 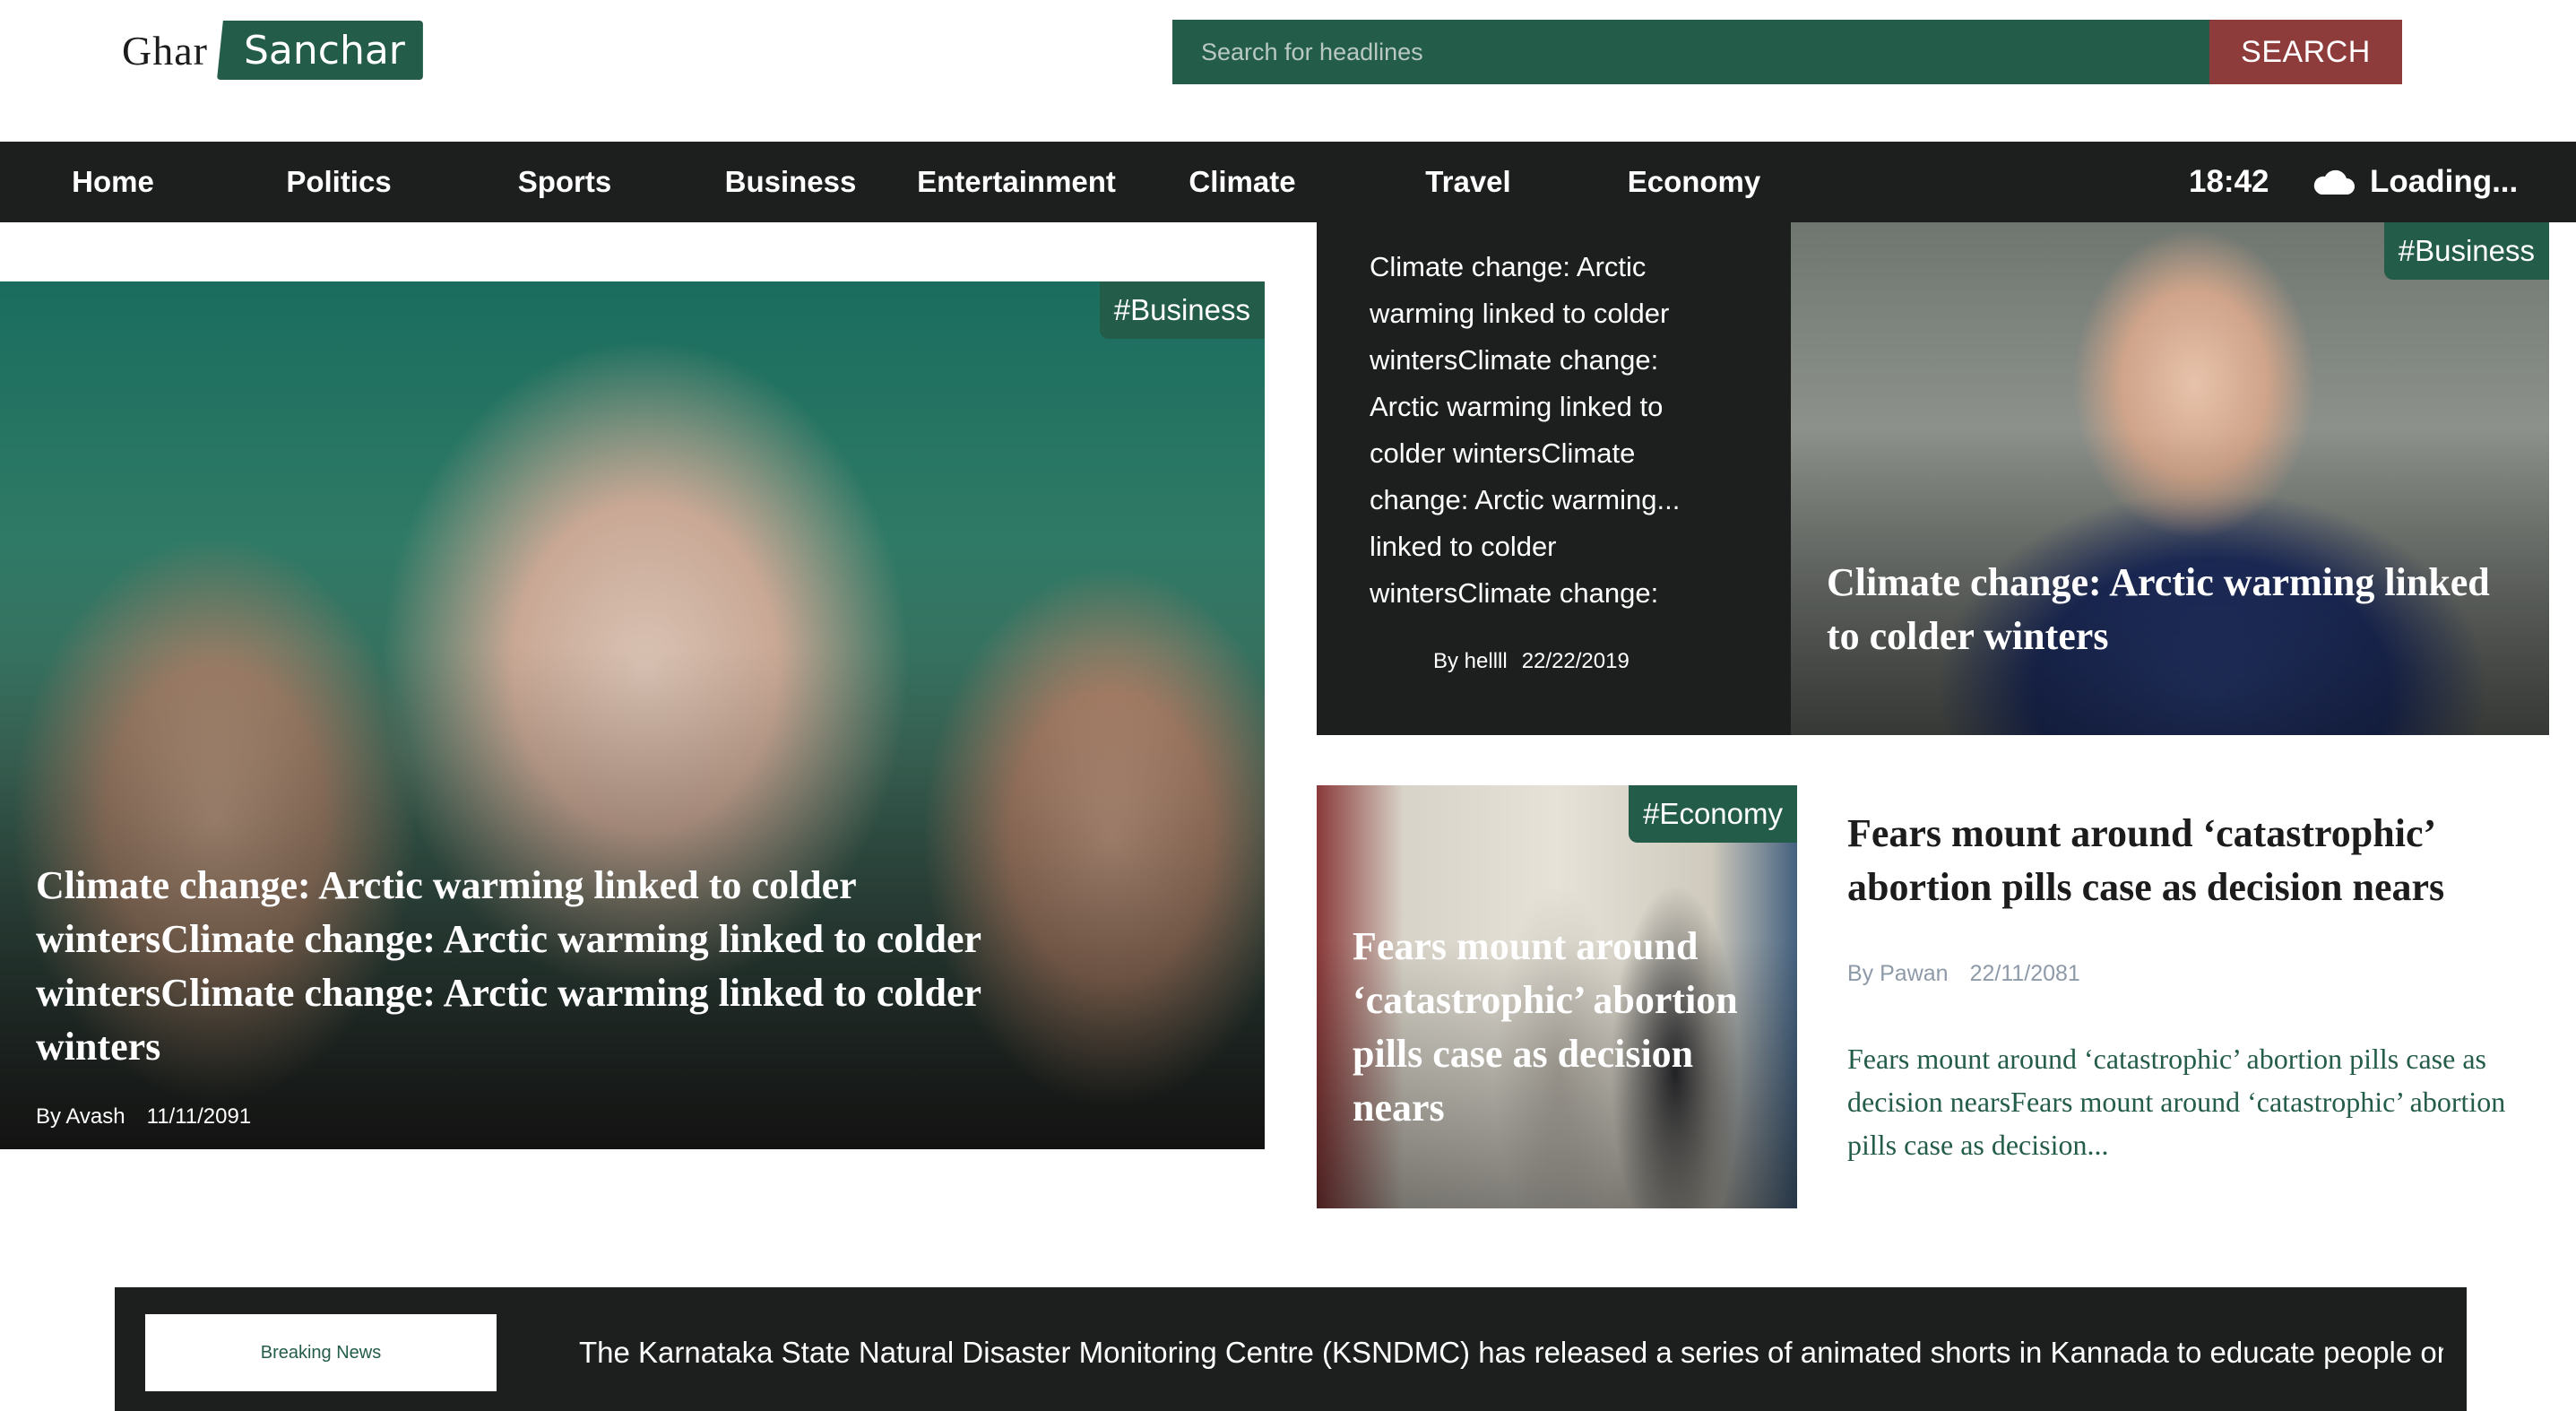 I want to click on category-tag: #Economy, so click(x=1713, y=814).